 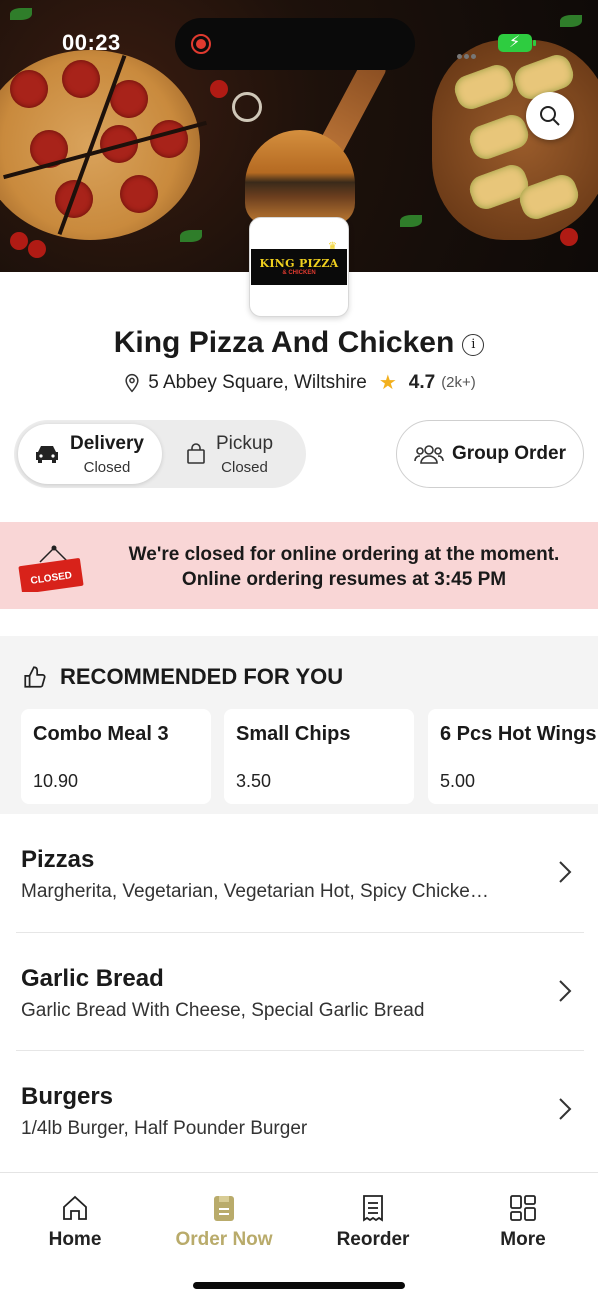 I want to click on closed-message-line2: Online ordering resumes at 3:45 PM, so click(x=344, y=579).